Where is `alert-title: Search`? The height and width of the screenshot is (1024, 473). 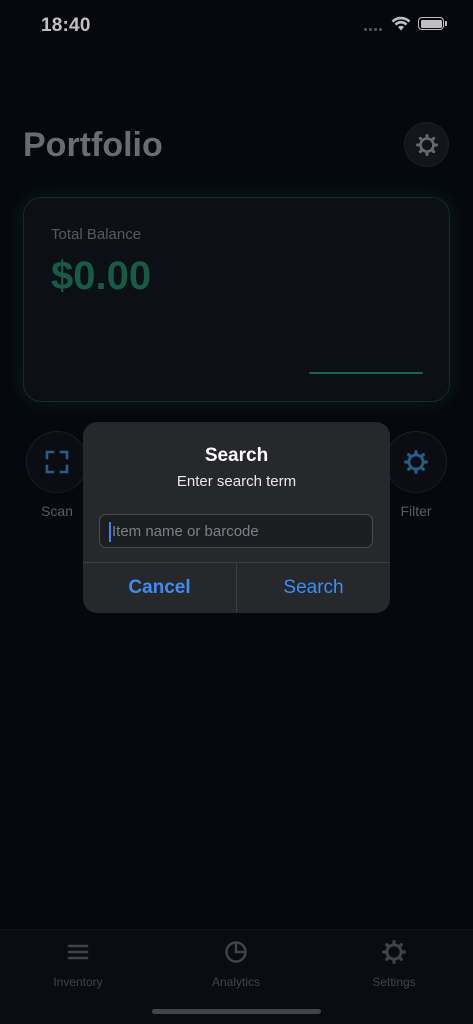 alert-title: Search is located at coordinates (236, 455).